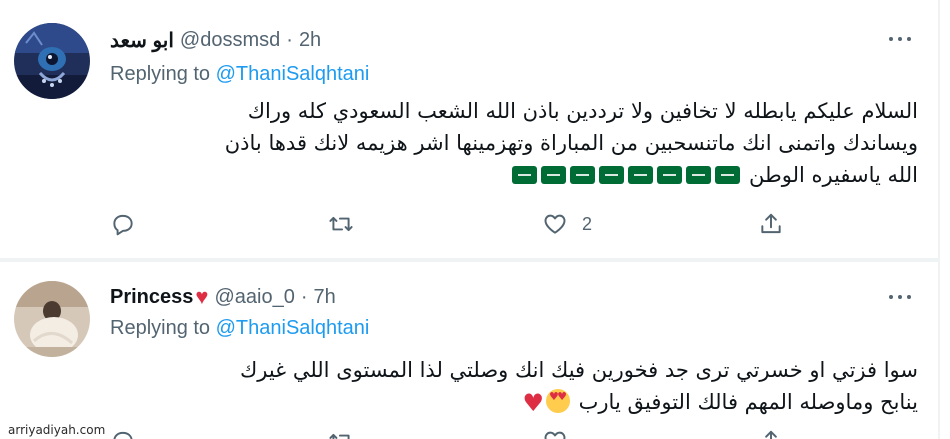 This screenshot has width=950, height=439. Describe the element at coordinates (460, 224) in the screenshot. I see `tweet-actions: 2` at that location.